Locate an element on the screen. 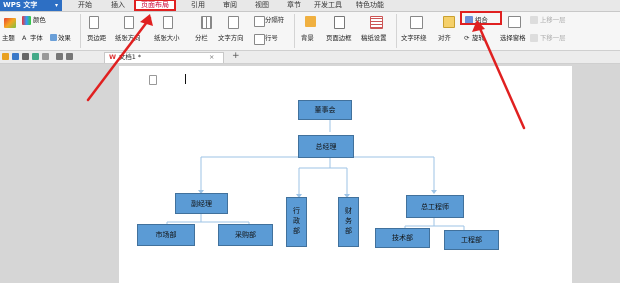 This screenshot has height=283, width=620. bring-forward-button: 上移一层 is located at coordinates (553, 20).